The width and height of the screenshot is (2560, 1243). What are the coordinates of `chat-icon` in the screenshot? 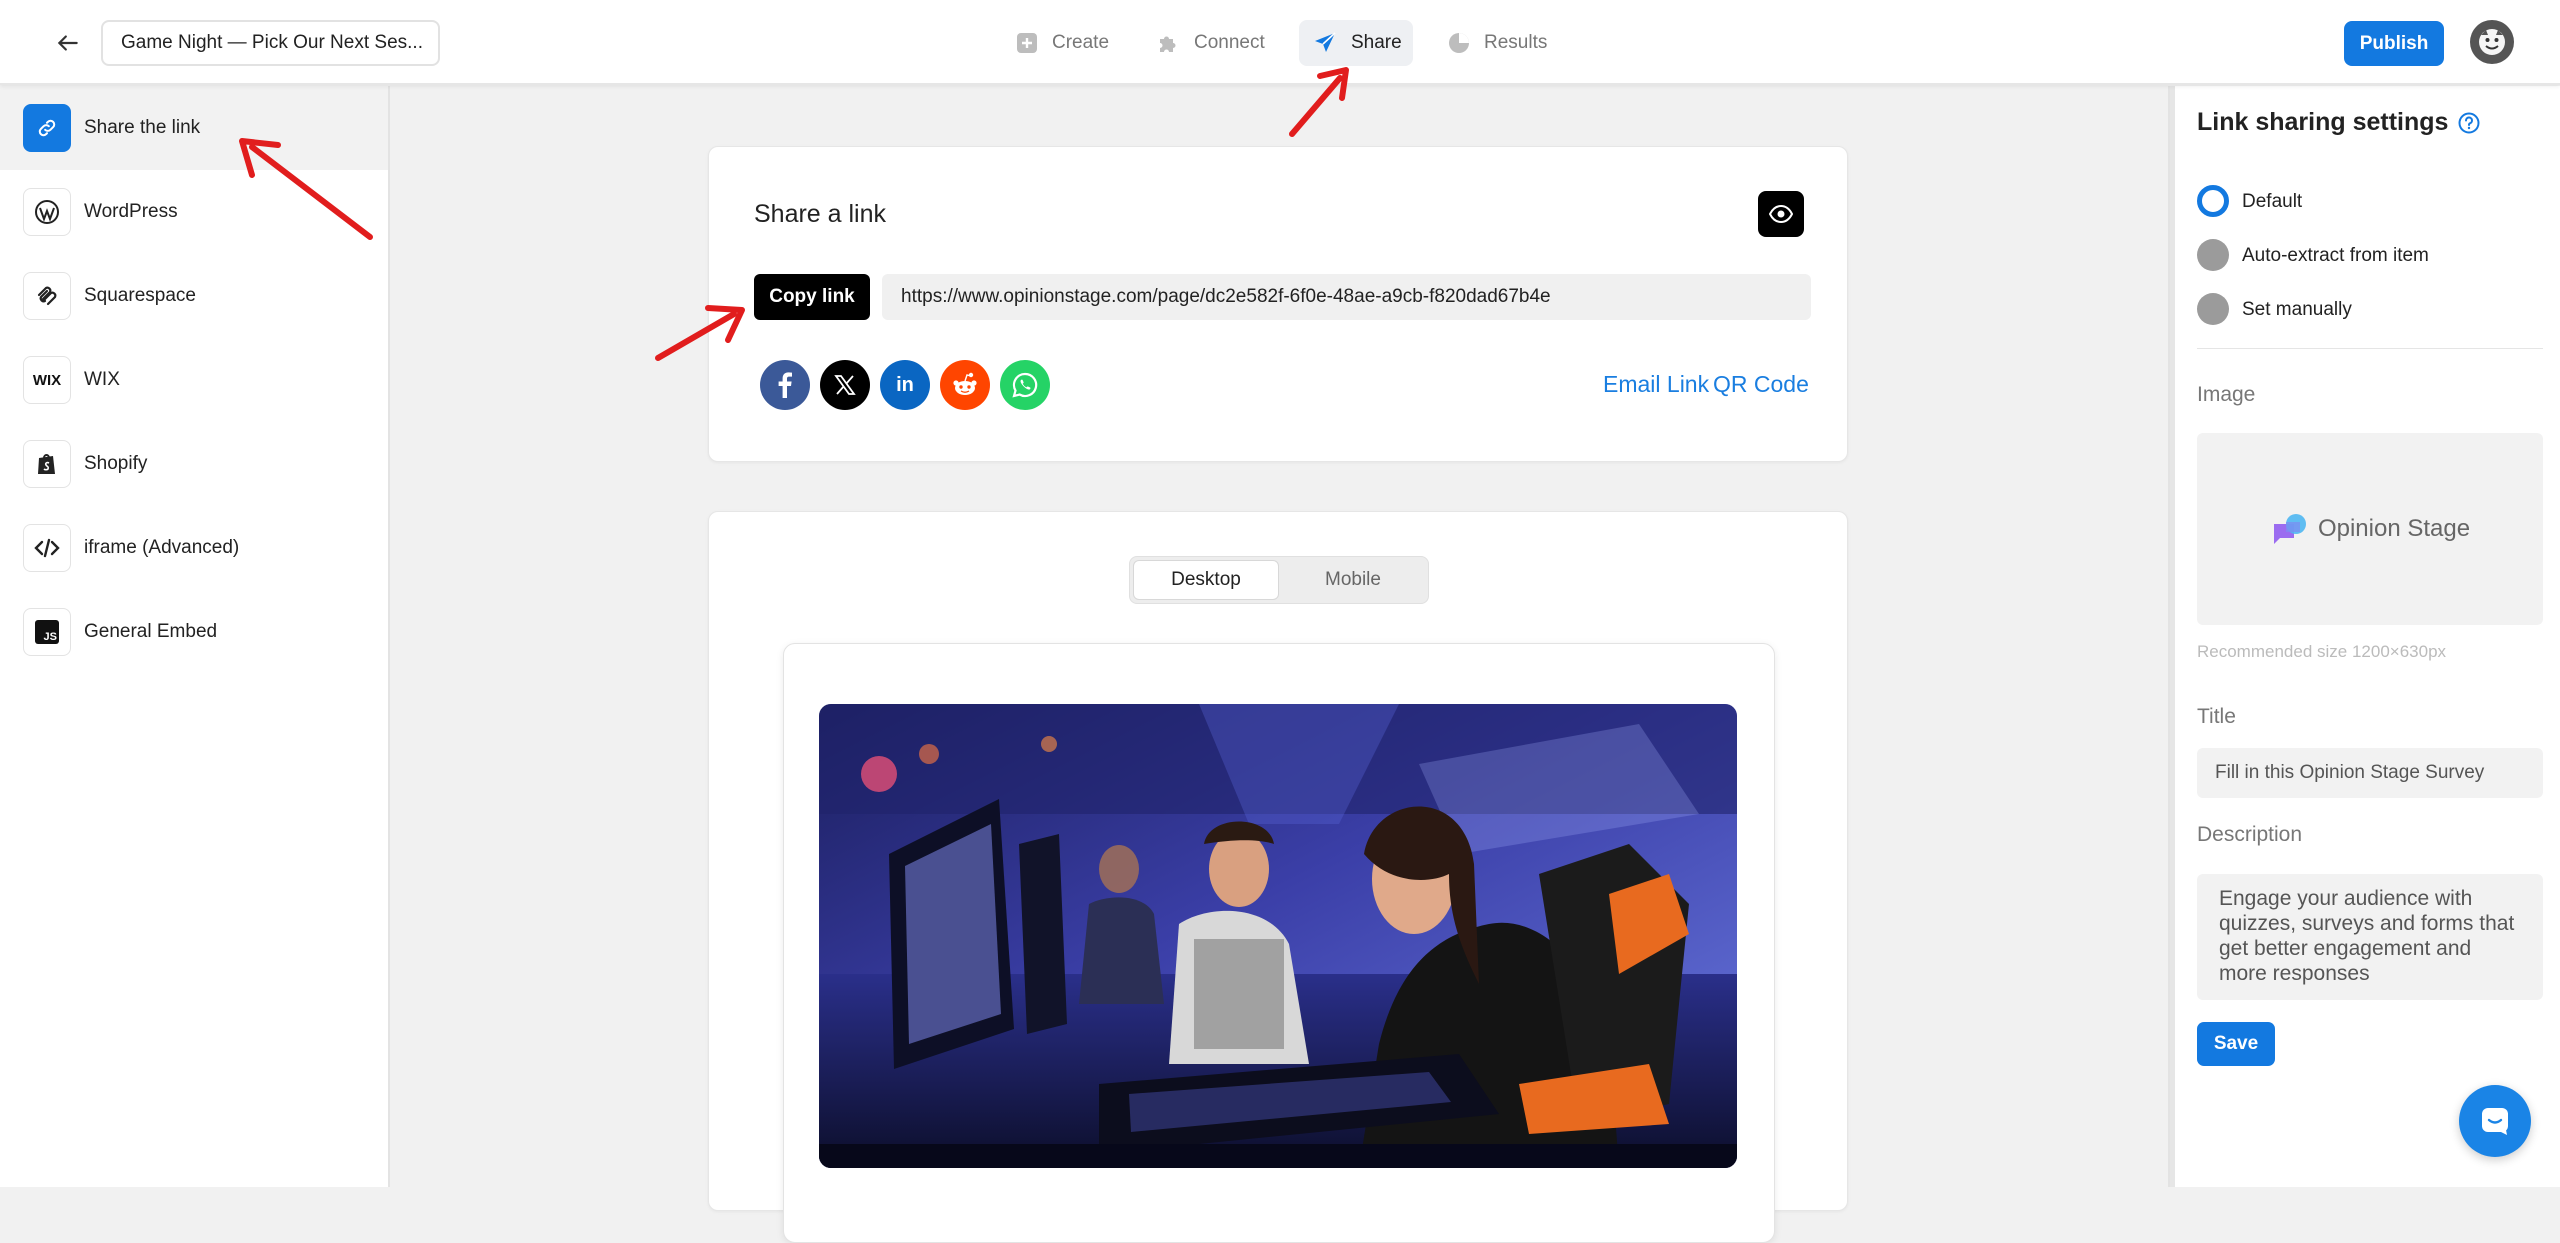 It's located at (2495, 1121).